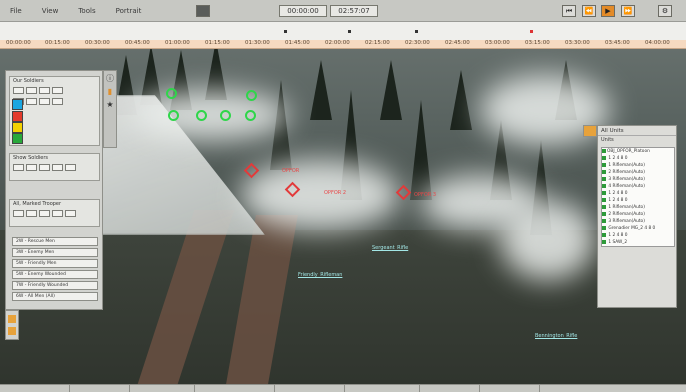 The width and height of the screenshot is (686, 392). I want to click on star-icon: ★, so click(110, 105).